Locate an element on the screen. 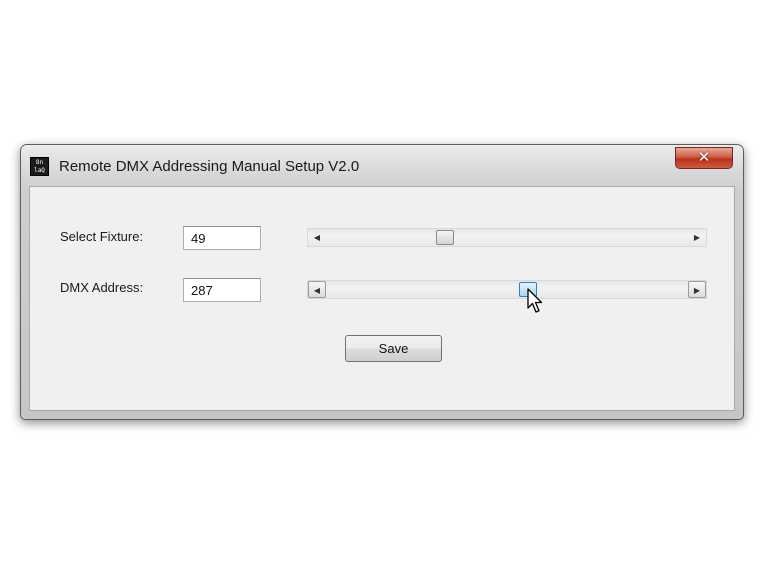  dmx-address-slider-right-arrow-icon: ▶ is located at coordinates (697, 289).